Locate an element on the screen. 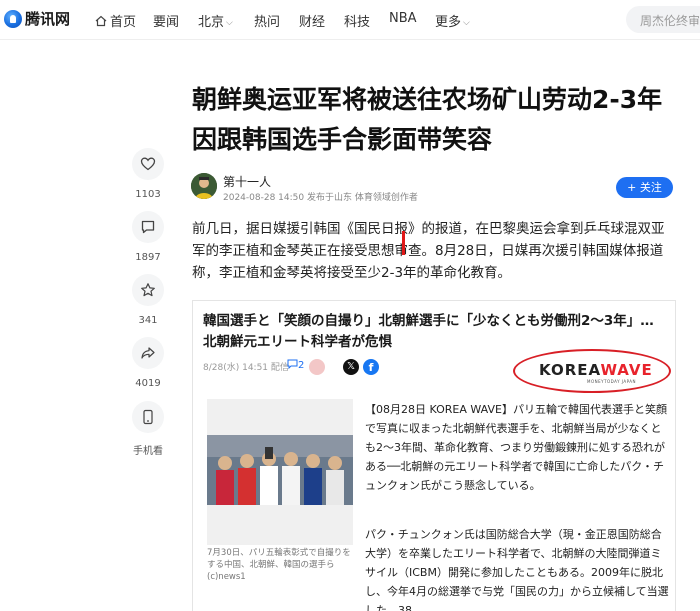 This screenshot has width=700, height=611. nav-item-label: 更多 is located at coordinates (448, 22).